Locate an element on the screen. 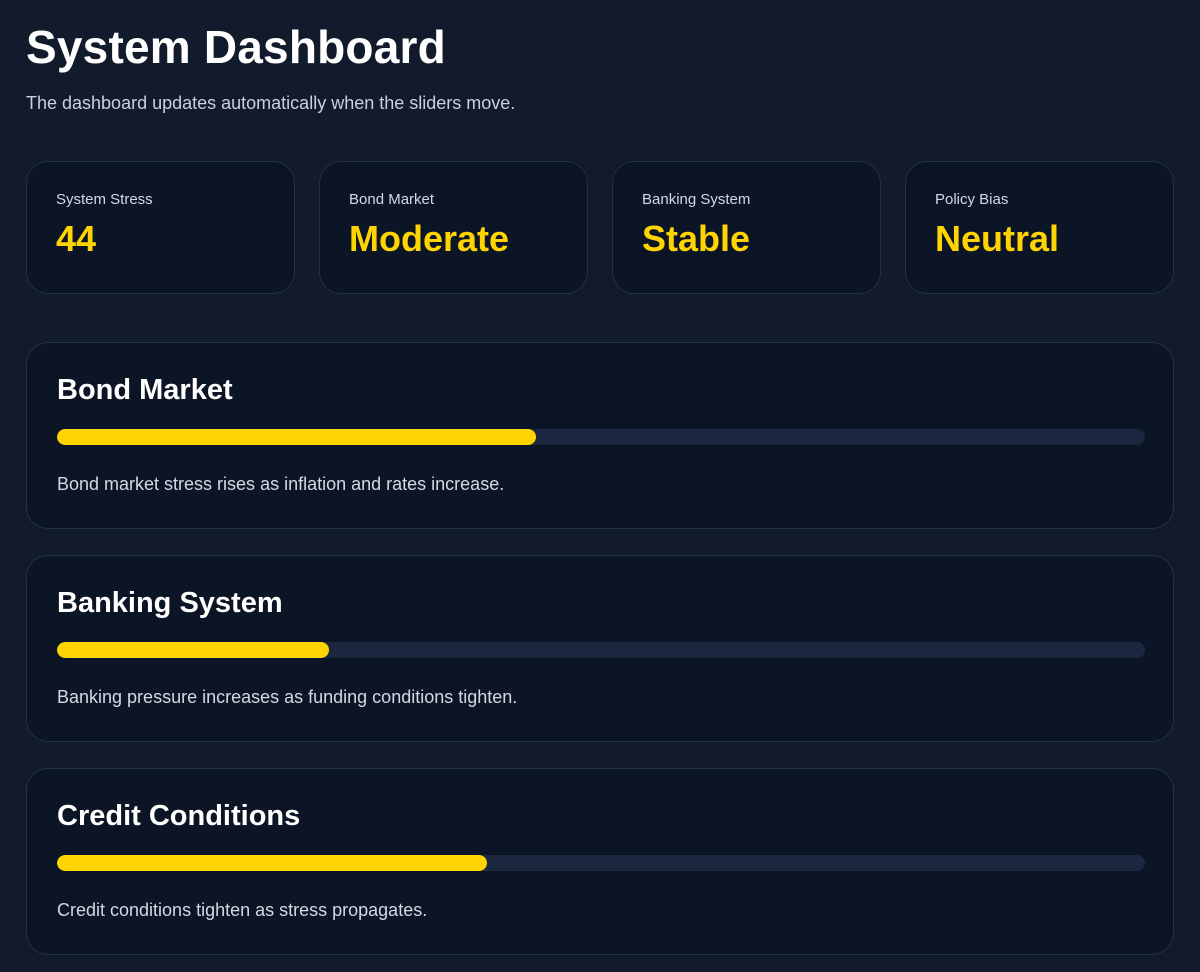  banking-system-meter-fill is located at coordinates (193, 650).